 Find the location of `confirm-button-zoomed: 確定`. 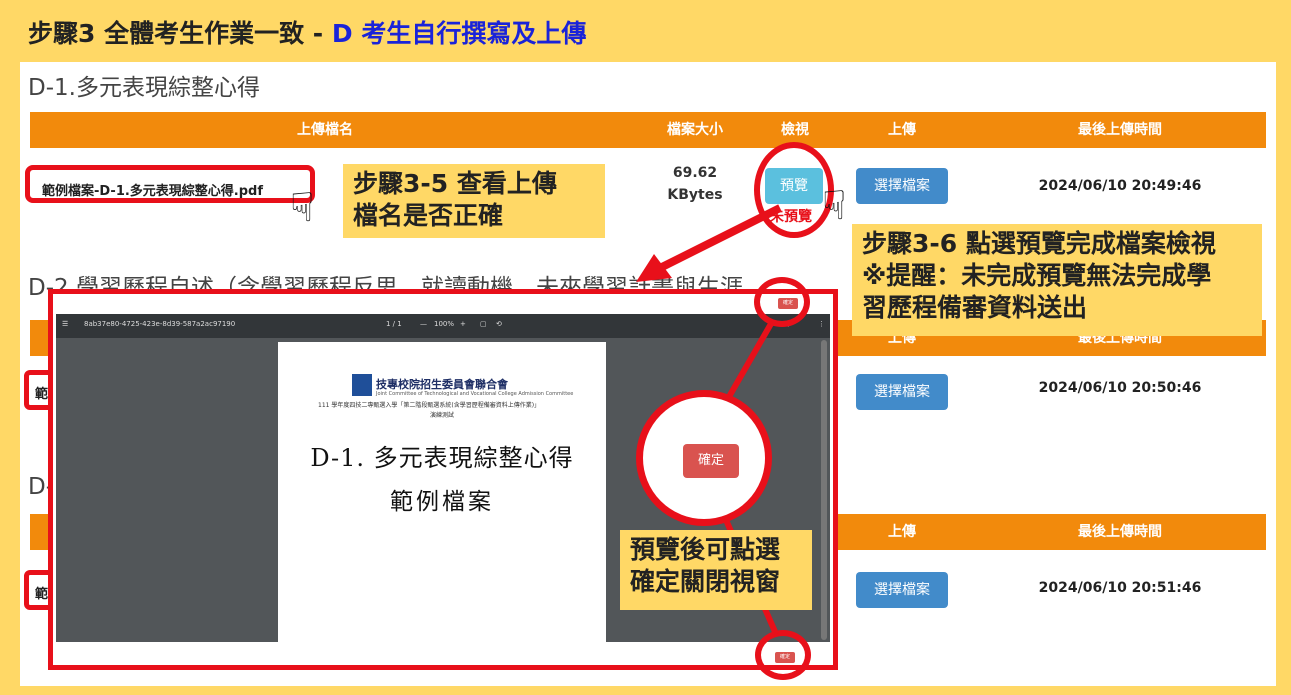

confirm-button-zoomed: 確定 is located at coordinates (711, 461).